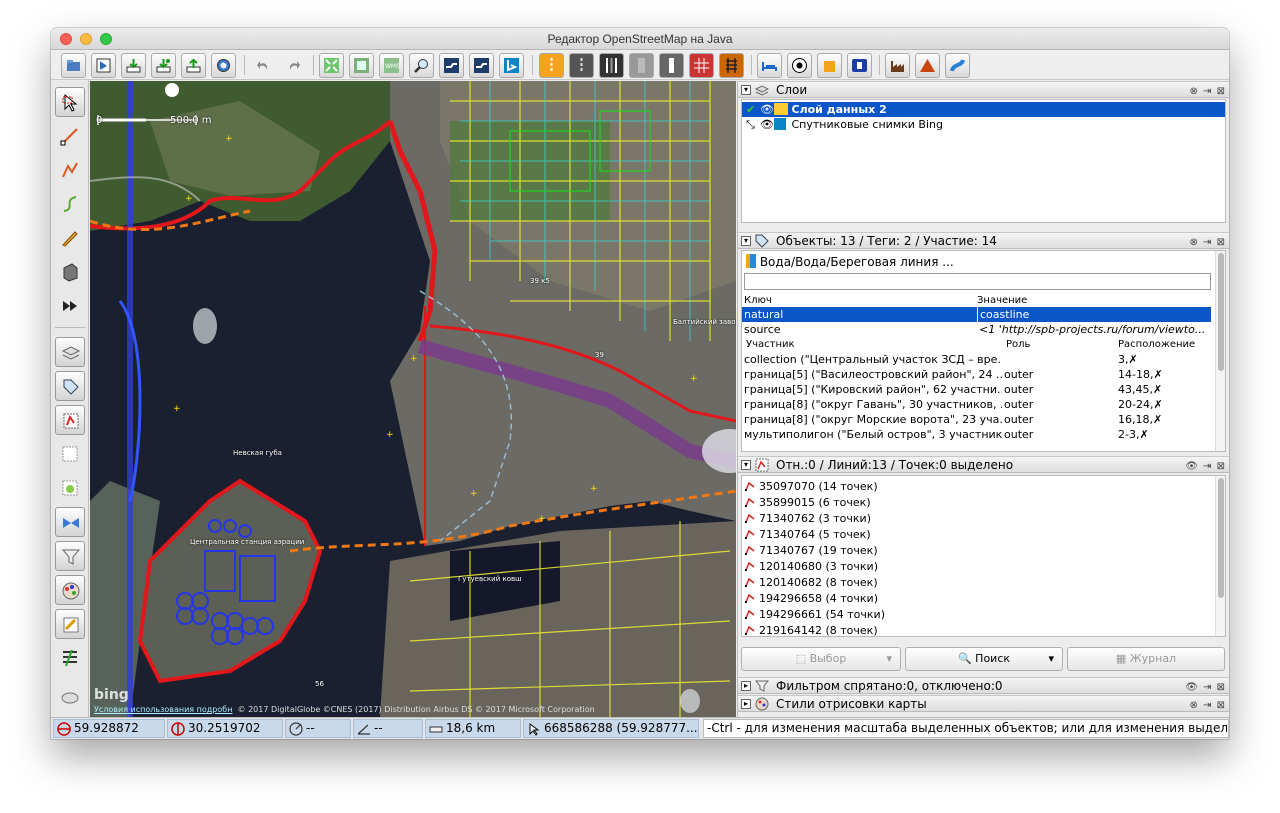 This screenshot has width=1280, height=813. I want to click on value-header: Значение, so click(1002, 300).